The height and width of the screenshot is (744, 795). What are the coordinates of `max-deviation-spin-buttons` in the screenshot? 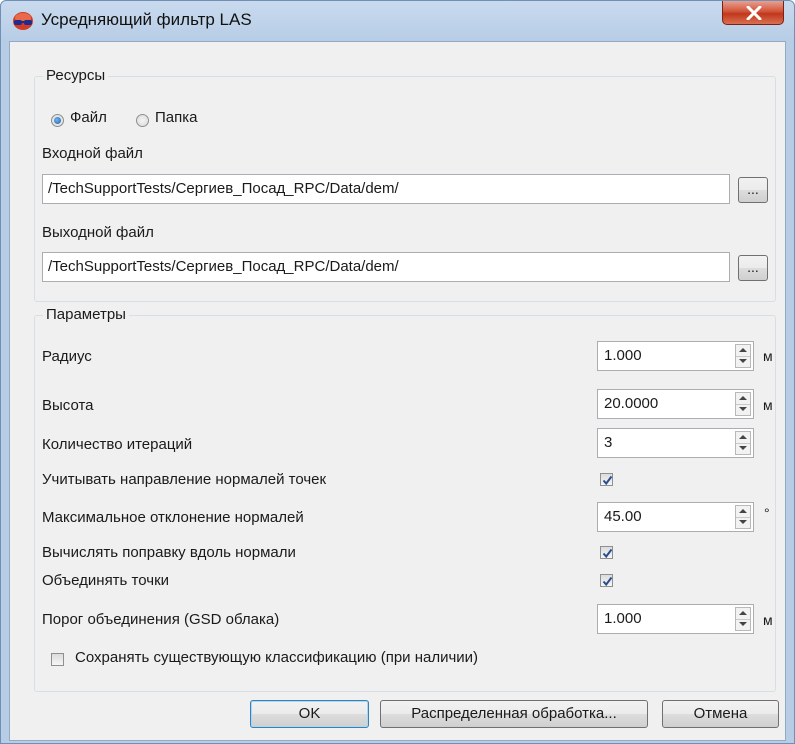 It's located at (743, 517).